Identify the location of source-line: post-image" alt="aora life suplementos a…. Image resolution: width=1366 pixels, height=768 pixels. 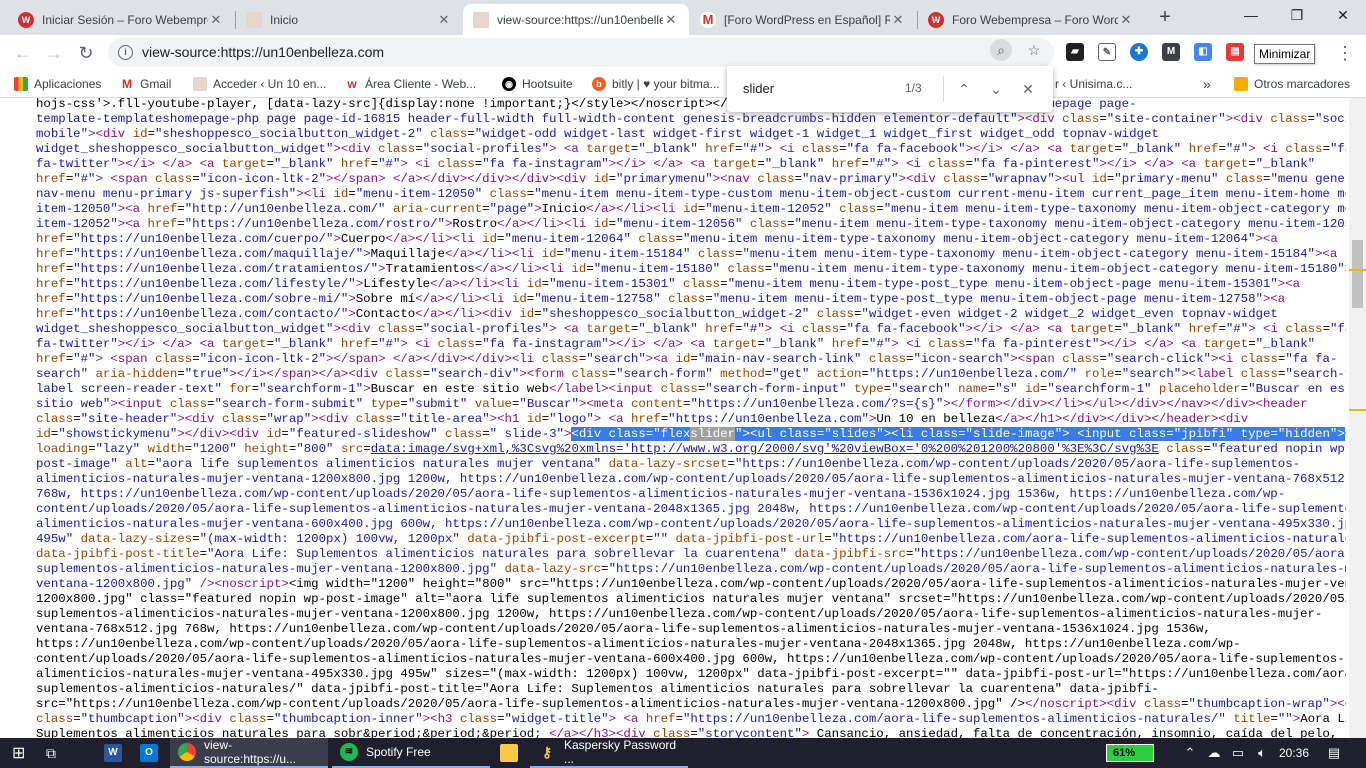
(668, 464).